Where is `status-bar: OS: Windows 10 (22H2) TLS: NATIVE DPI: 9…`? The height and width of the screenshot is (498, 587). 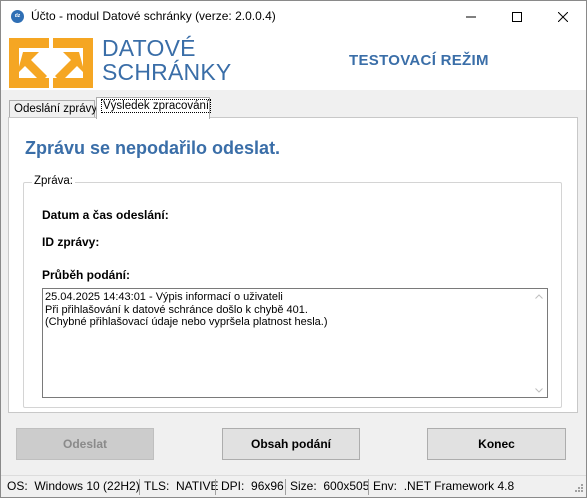
status-bar: OS: Windows 10 (22H2) TLS: NATIVE DPI: 9… is located at coordinates (293, 486).